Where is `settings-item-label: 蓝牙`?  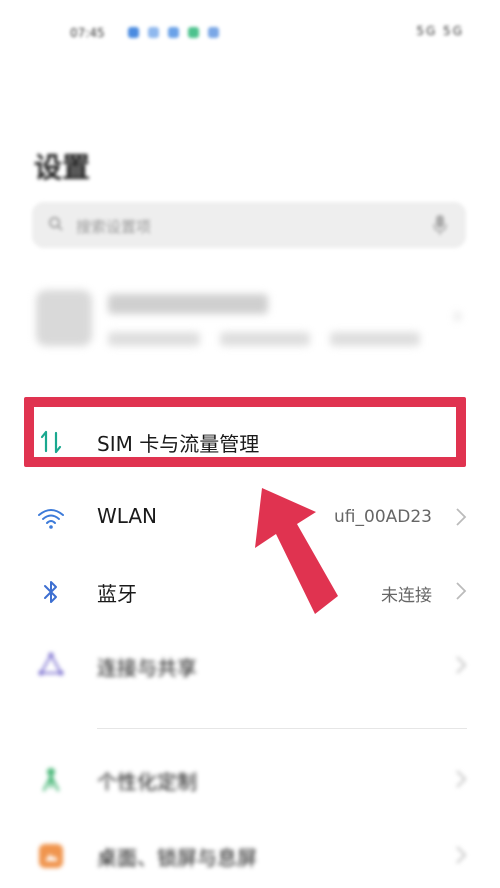
settings-item-label: 蓝牙 is located at coordinates (117, 594).